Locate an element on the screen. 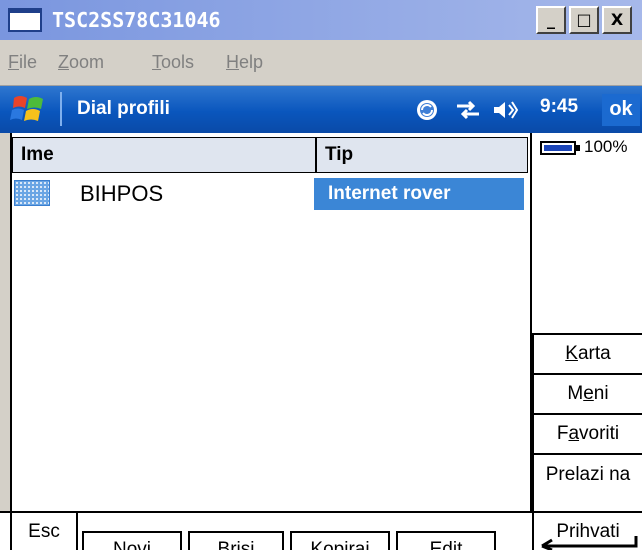 This screenshot has height=550, width=642. connection-profile-icon is located at coordinates (32, 193).